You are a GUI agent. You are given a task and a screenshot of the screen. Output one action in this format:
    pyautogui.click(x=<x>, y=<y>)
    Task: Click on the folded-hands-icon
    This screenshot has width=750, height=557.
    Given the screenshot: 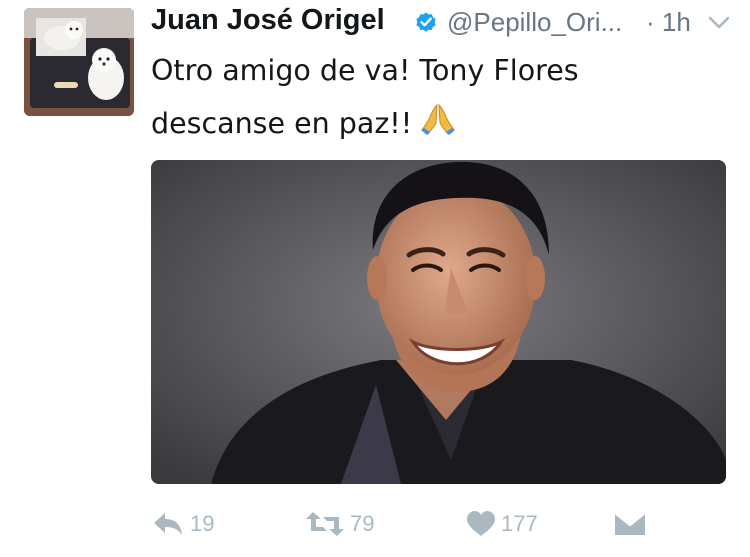 What is the action you would take?
    pyautogui.click(x=438, y=119)
    